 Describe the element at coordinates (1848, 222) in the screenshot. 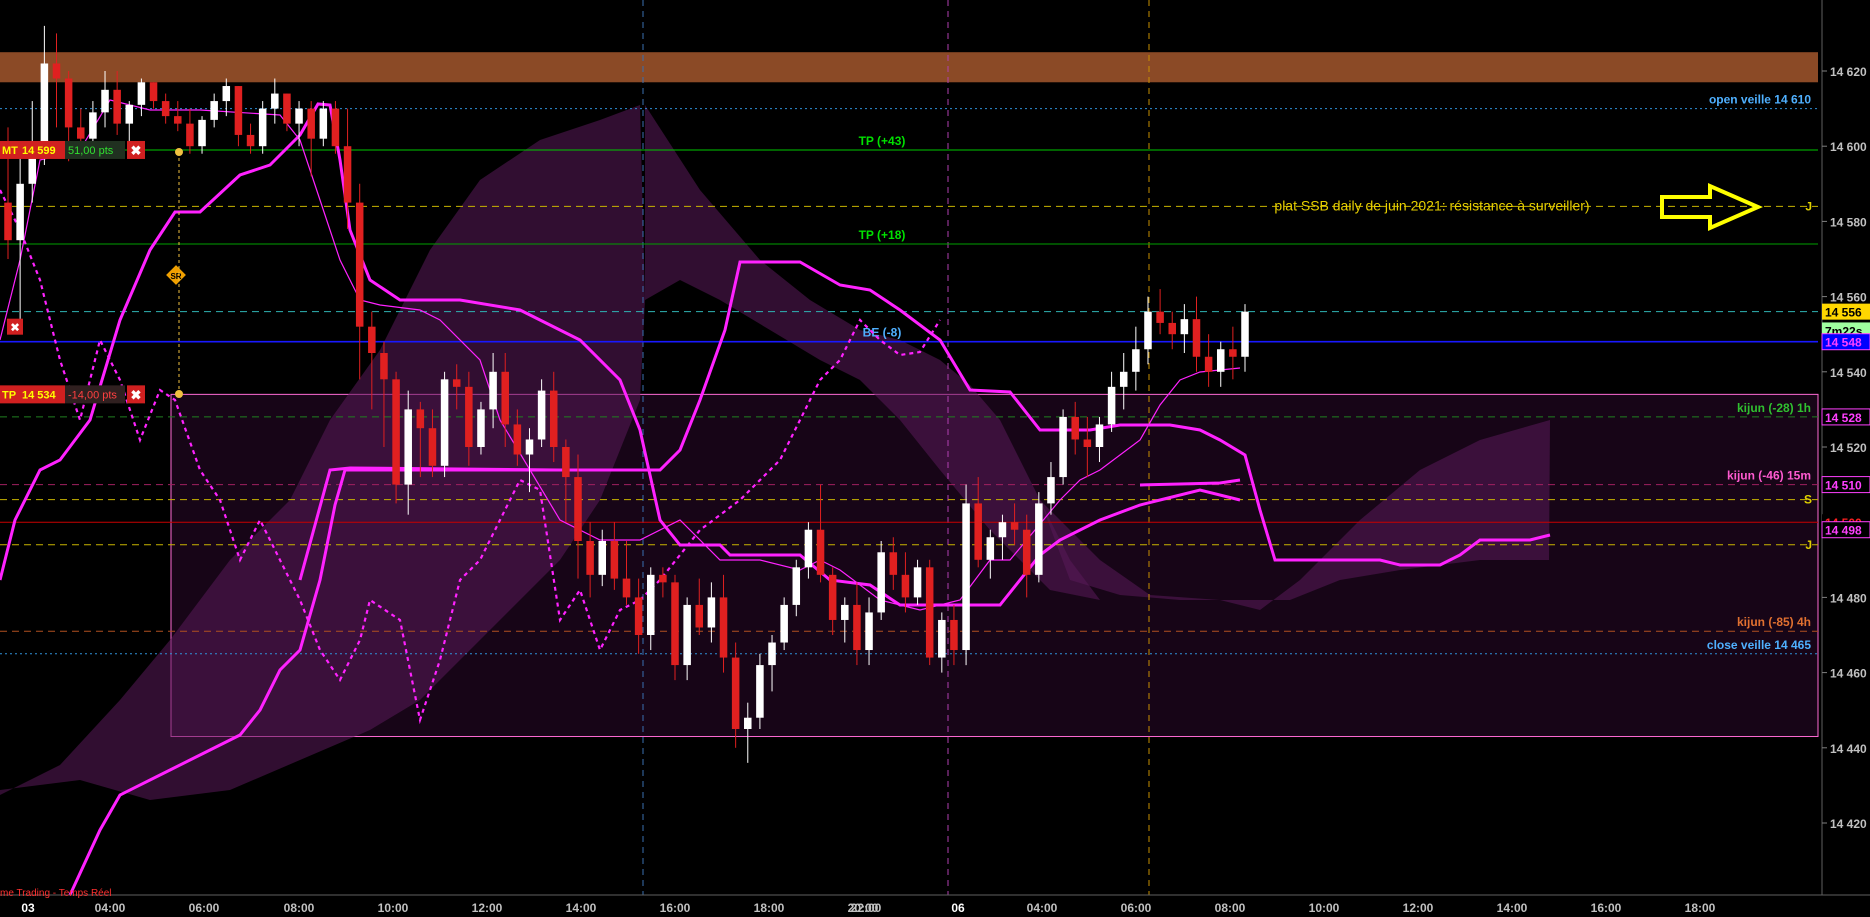

I see `price-tick-label: 14 580` at that location.